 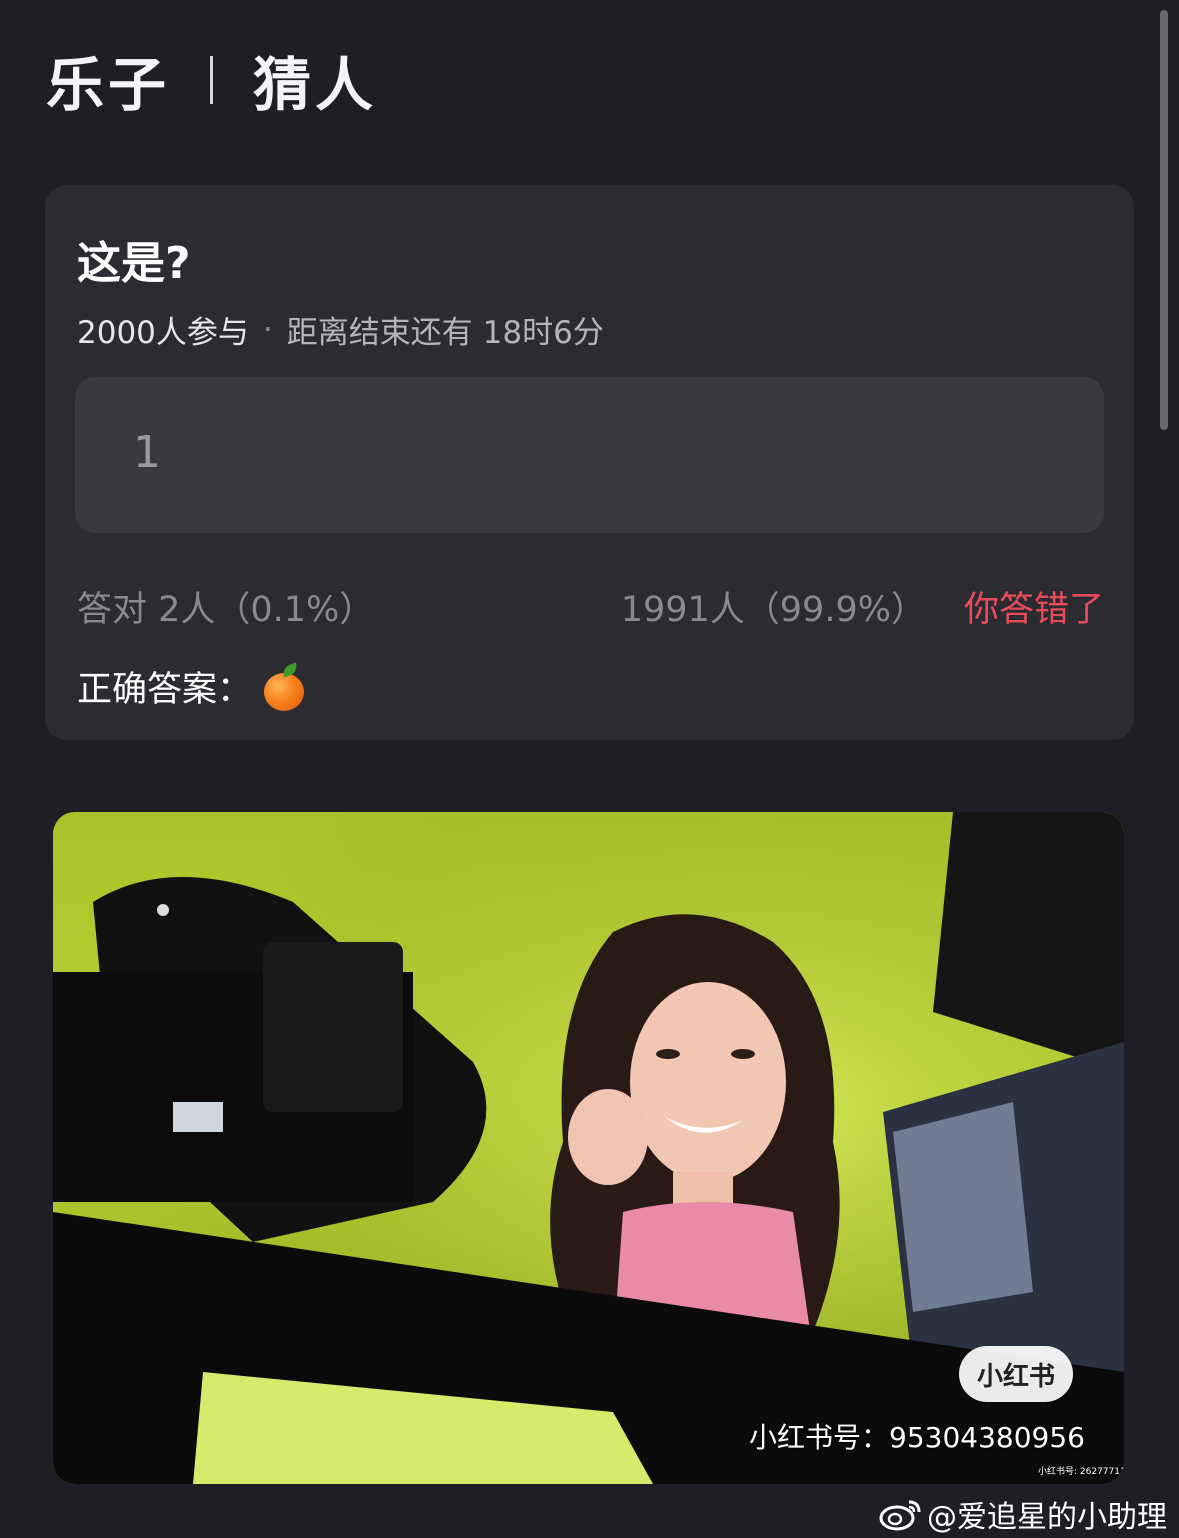 I want to click on quiz-meta: 2000人参与 · 距离结束还有 18时6分, so click(x=340, y=329).